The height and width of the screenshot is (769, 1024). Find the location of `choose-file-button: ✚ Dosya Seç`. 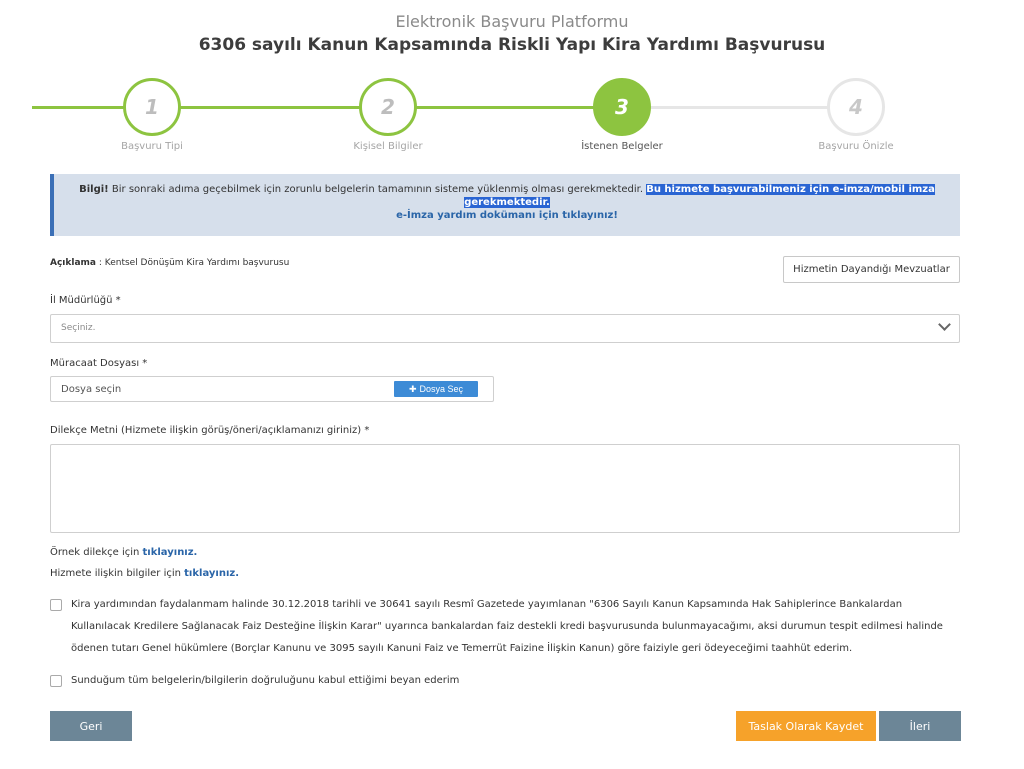

choose-file-button: ✚ Dosya Seç is located at coordinates (436, 389).